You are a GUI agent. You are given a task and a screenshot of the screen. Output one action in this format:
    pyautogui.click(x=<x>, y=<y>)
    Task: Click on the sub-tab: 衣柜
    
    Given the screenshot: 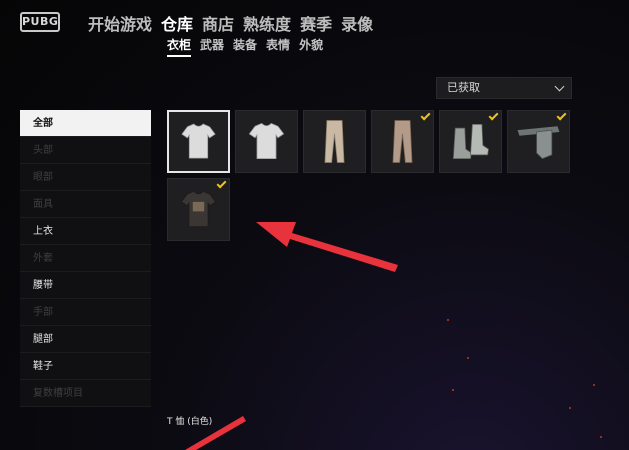 What is the action you would take?
    pyautogui.click(x=179, y=46)
    